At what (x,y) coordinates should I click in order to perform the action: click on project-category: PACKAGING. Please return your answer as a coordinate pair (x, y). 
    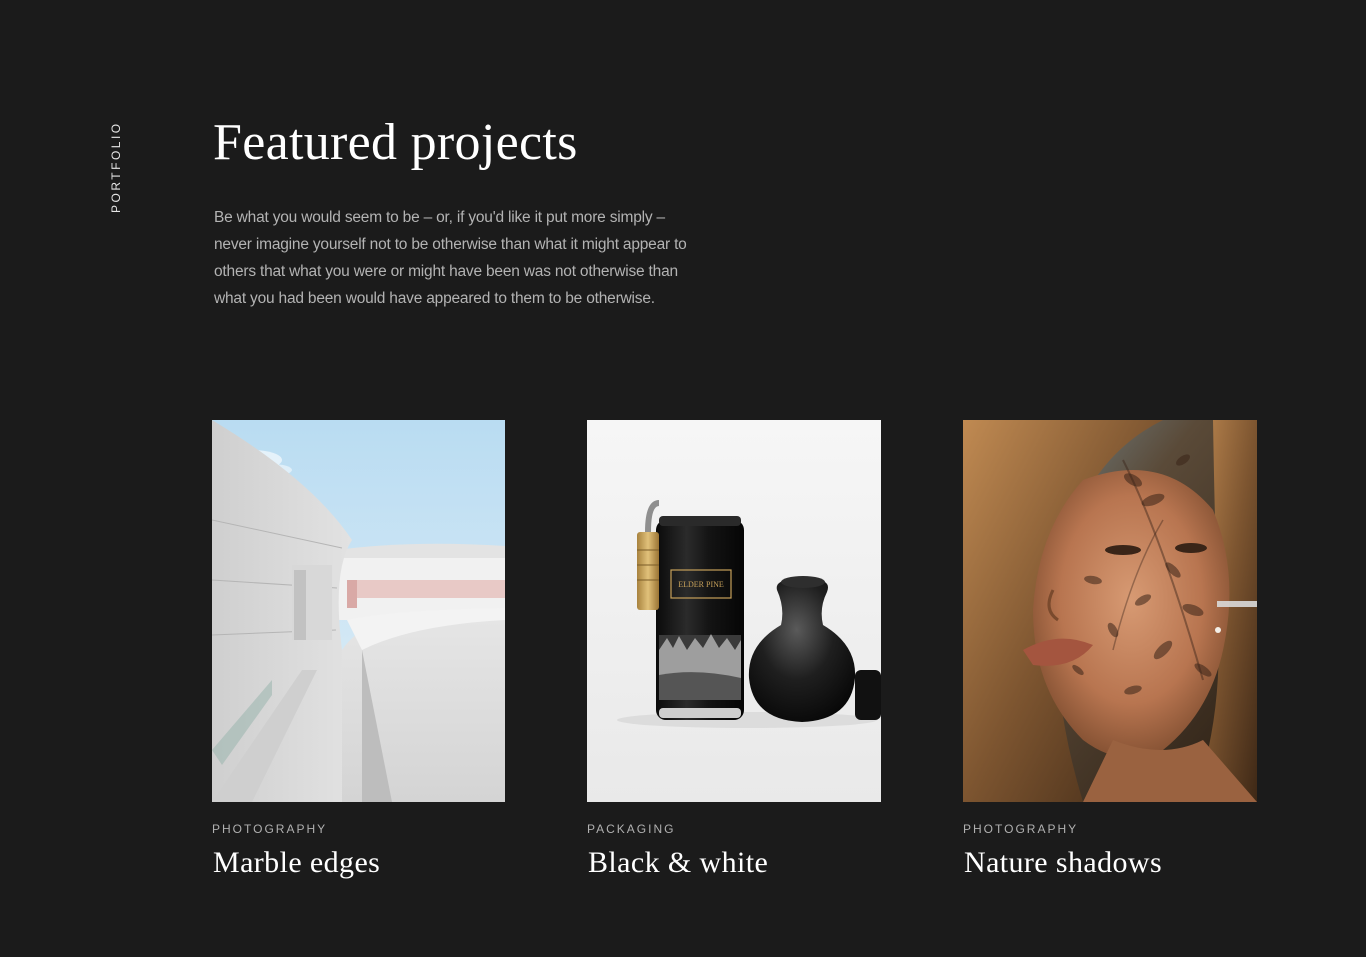
    Looking at the image, I should click on (631, 829).